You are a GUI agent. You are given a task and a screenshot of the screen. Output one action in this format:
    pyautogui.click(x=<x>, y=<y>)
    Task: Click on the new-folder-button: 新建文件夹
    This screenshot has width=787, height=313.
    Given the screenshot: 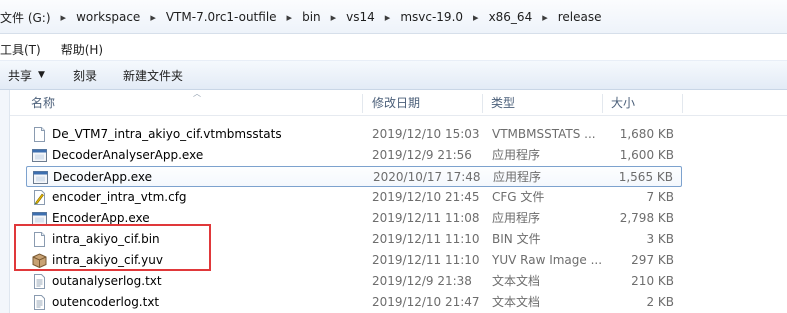 What is the action you would take?
    pyautogui.click(x=153, y=75)
    